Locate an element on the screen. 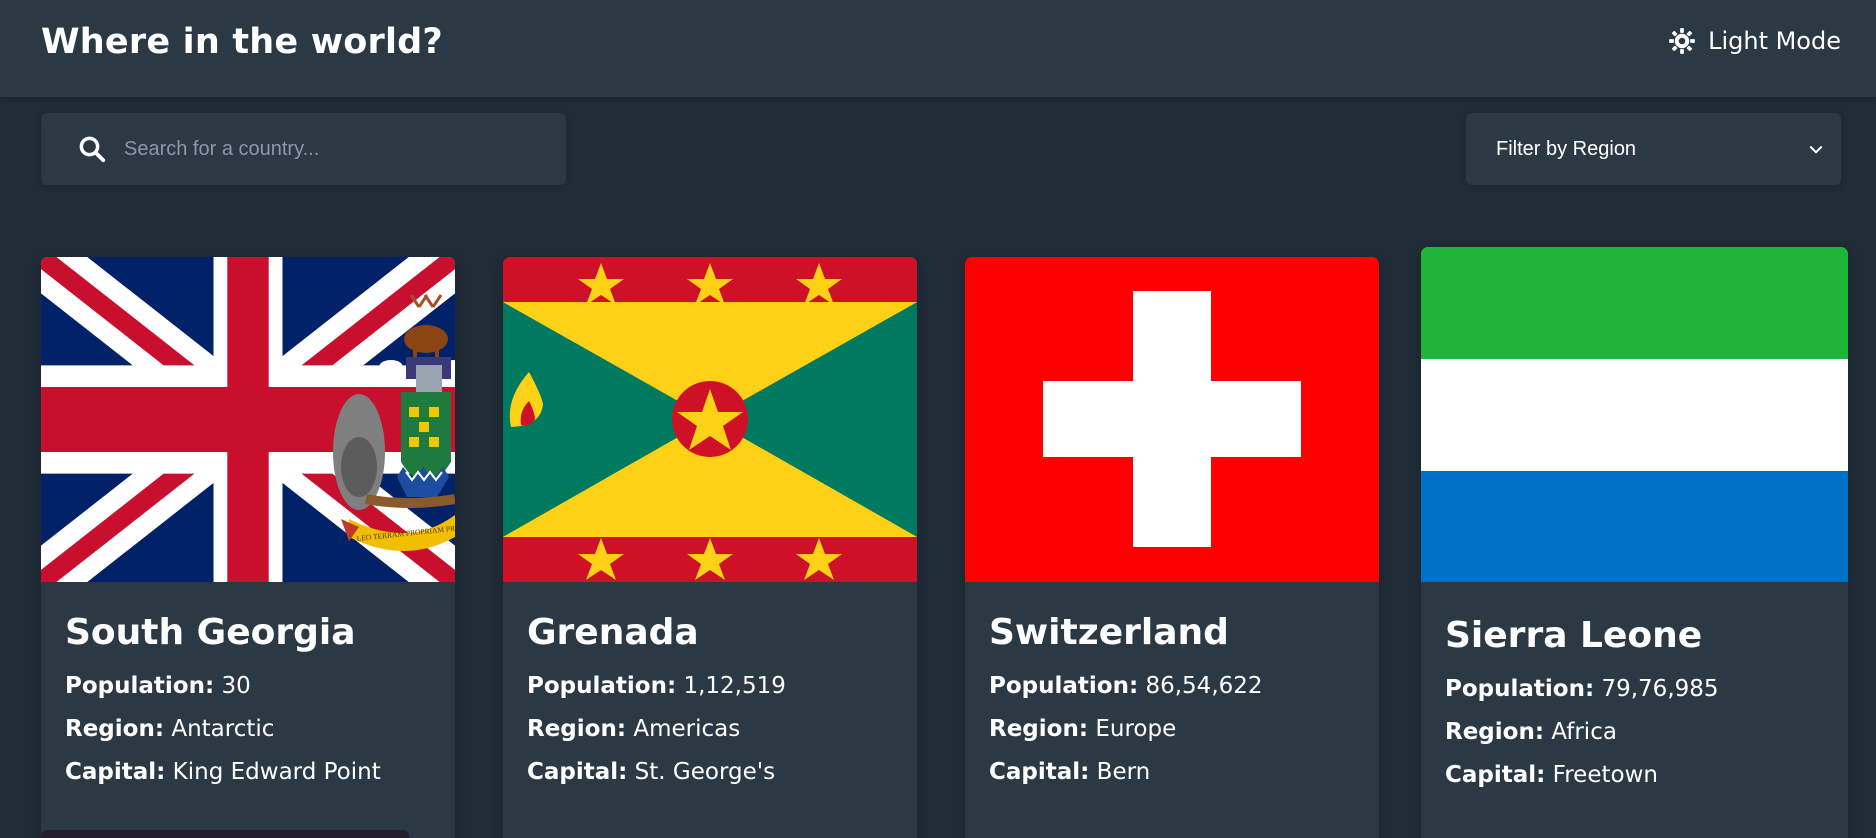  theme-toggle-label: Light Mode is located at coordinates (1774, 41).